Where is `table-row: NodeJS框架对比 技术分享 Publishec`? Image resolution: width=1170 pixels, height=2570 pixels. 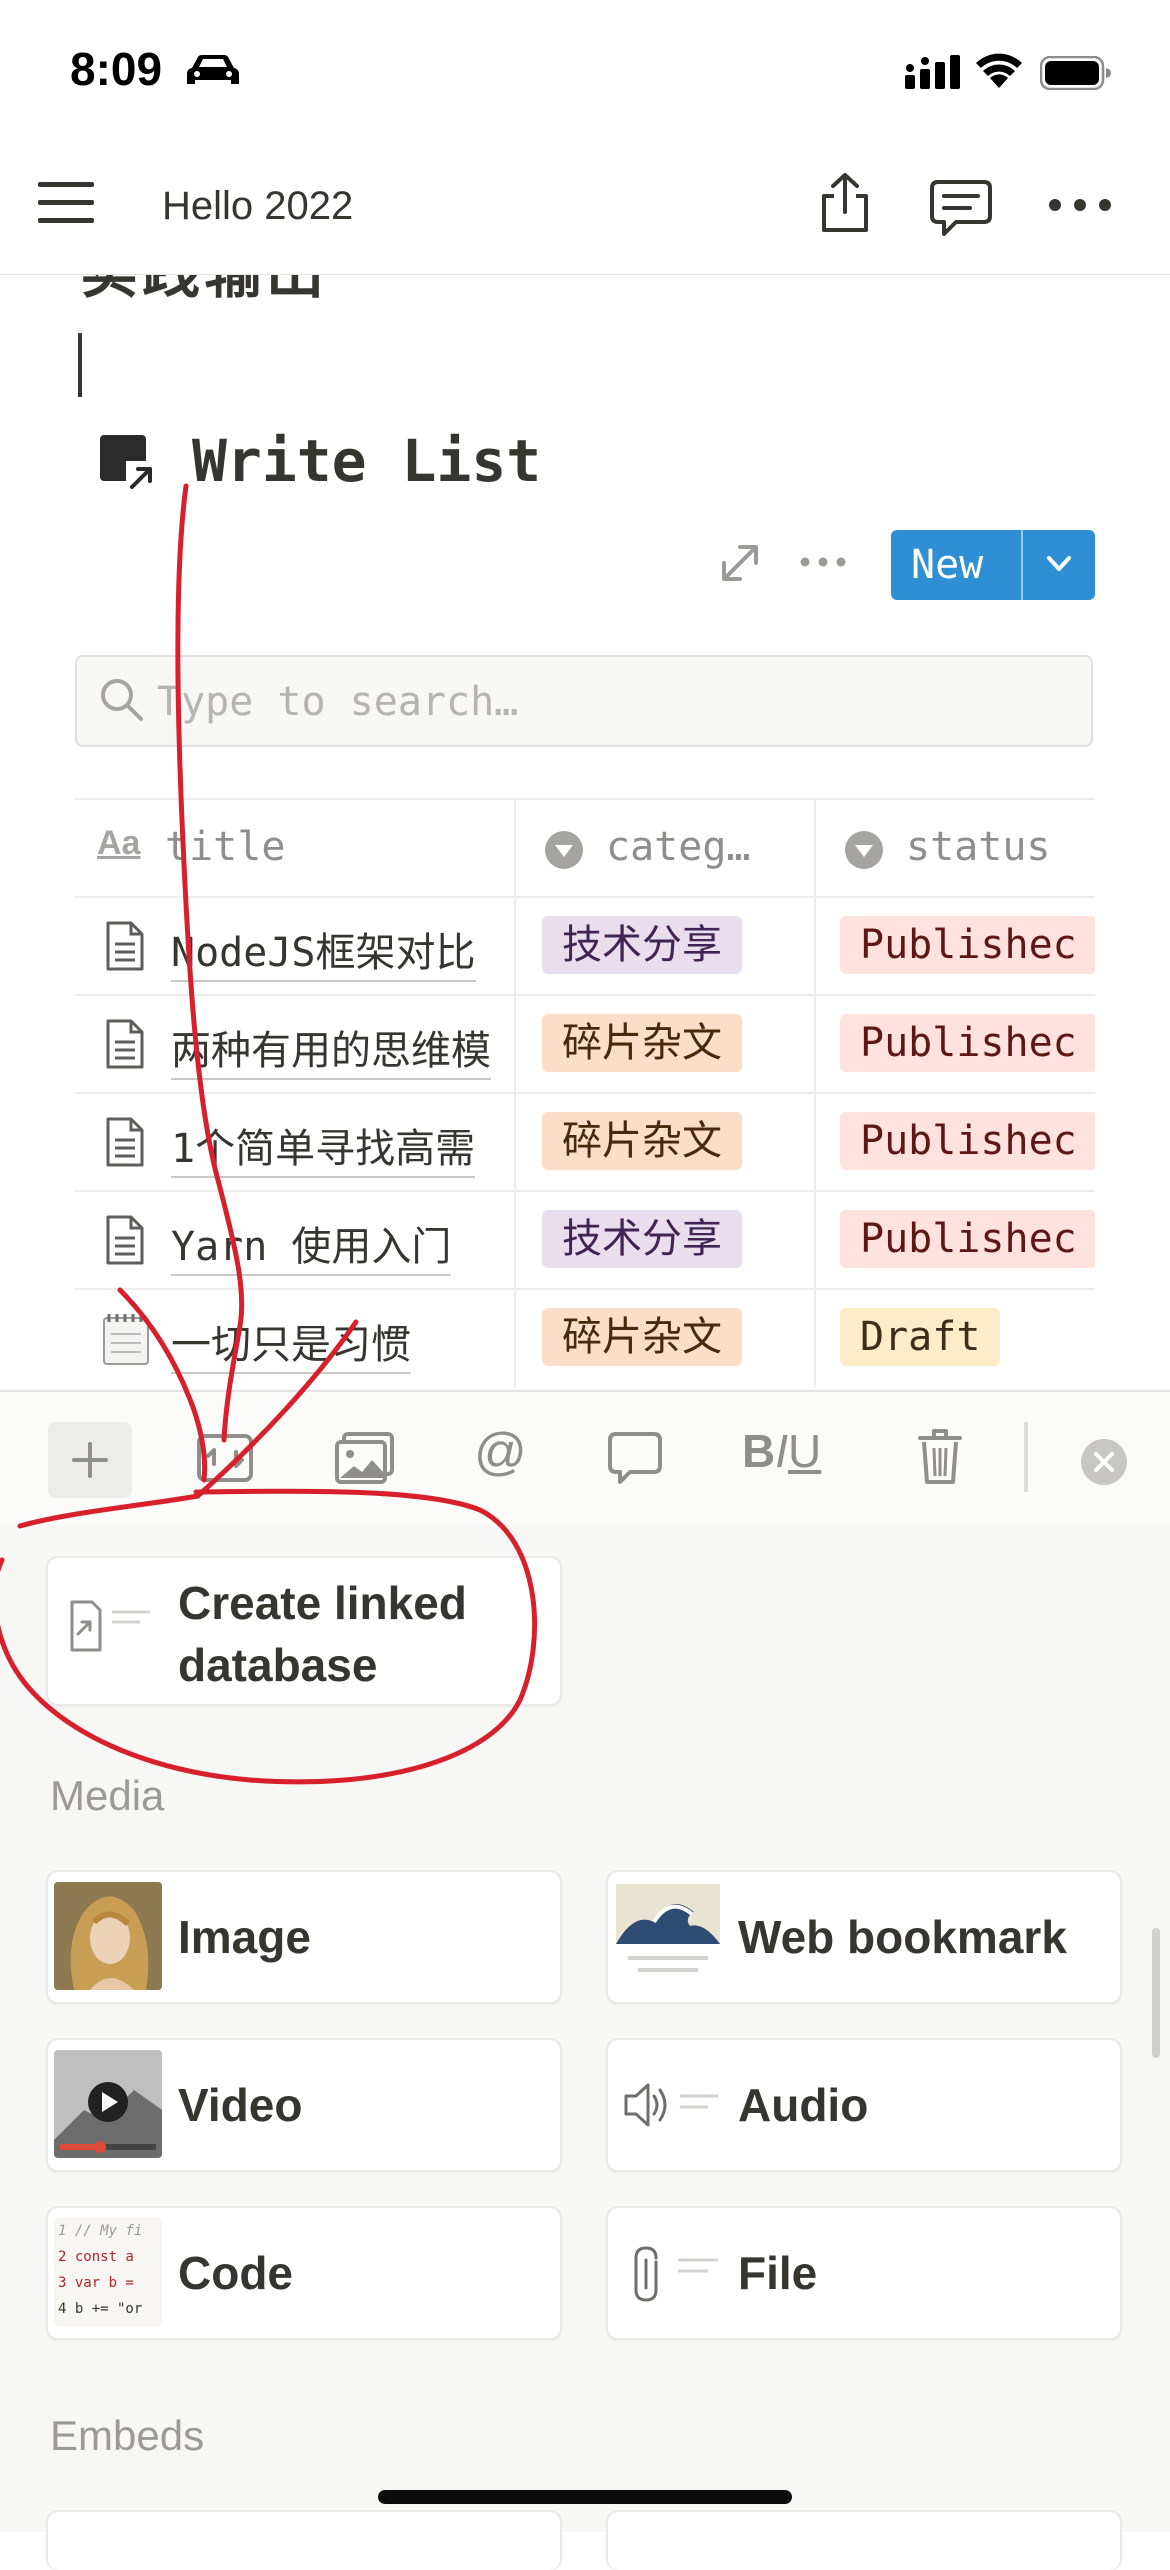
table-row: NodeJS框架对比 技术分享 Publishec is located at coordinates (585, 946).